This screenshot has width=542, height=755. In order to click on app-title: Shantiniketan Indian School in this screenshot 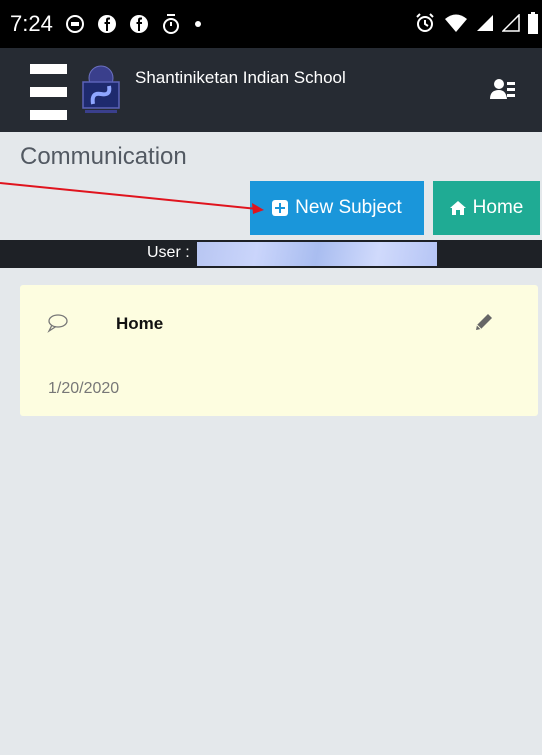, I will do `click(240, 77)`.